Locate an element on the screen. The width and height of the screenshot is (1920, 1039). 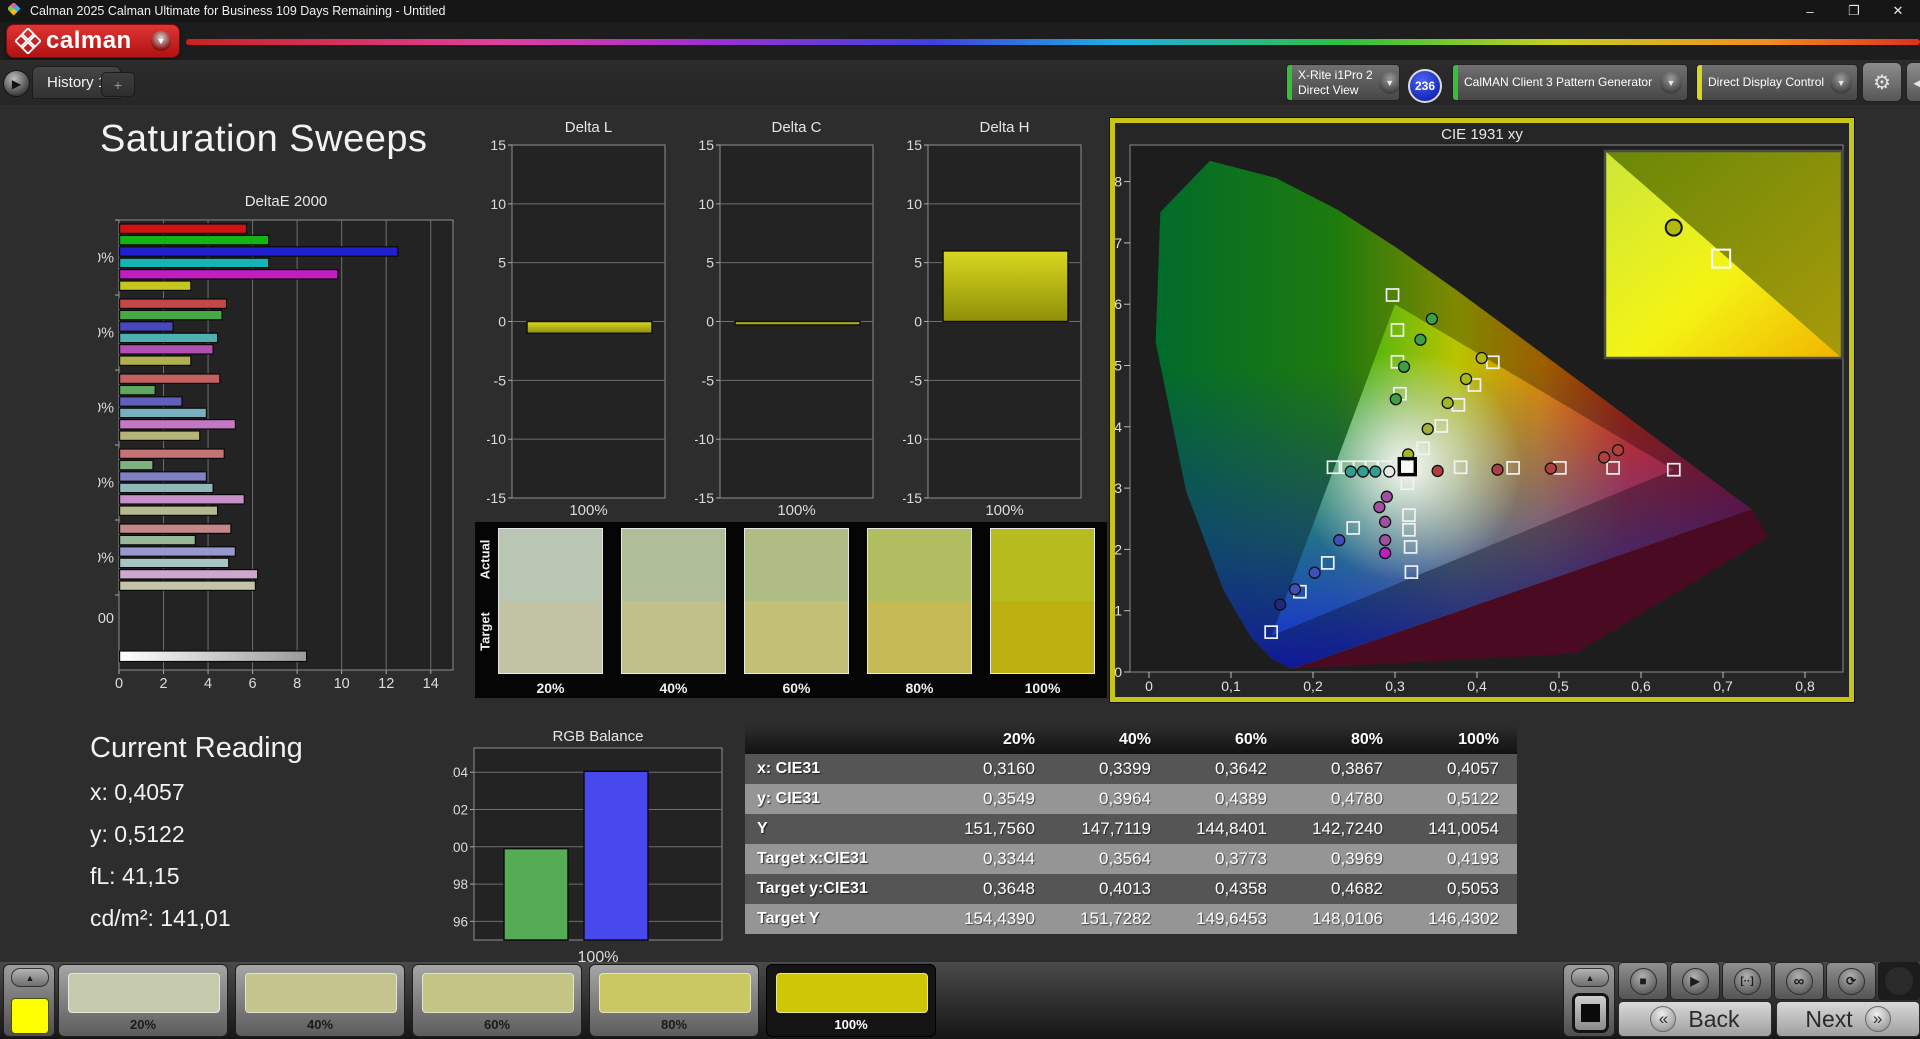
play-button: ▶ is located at coordinates (1695, 981).